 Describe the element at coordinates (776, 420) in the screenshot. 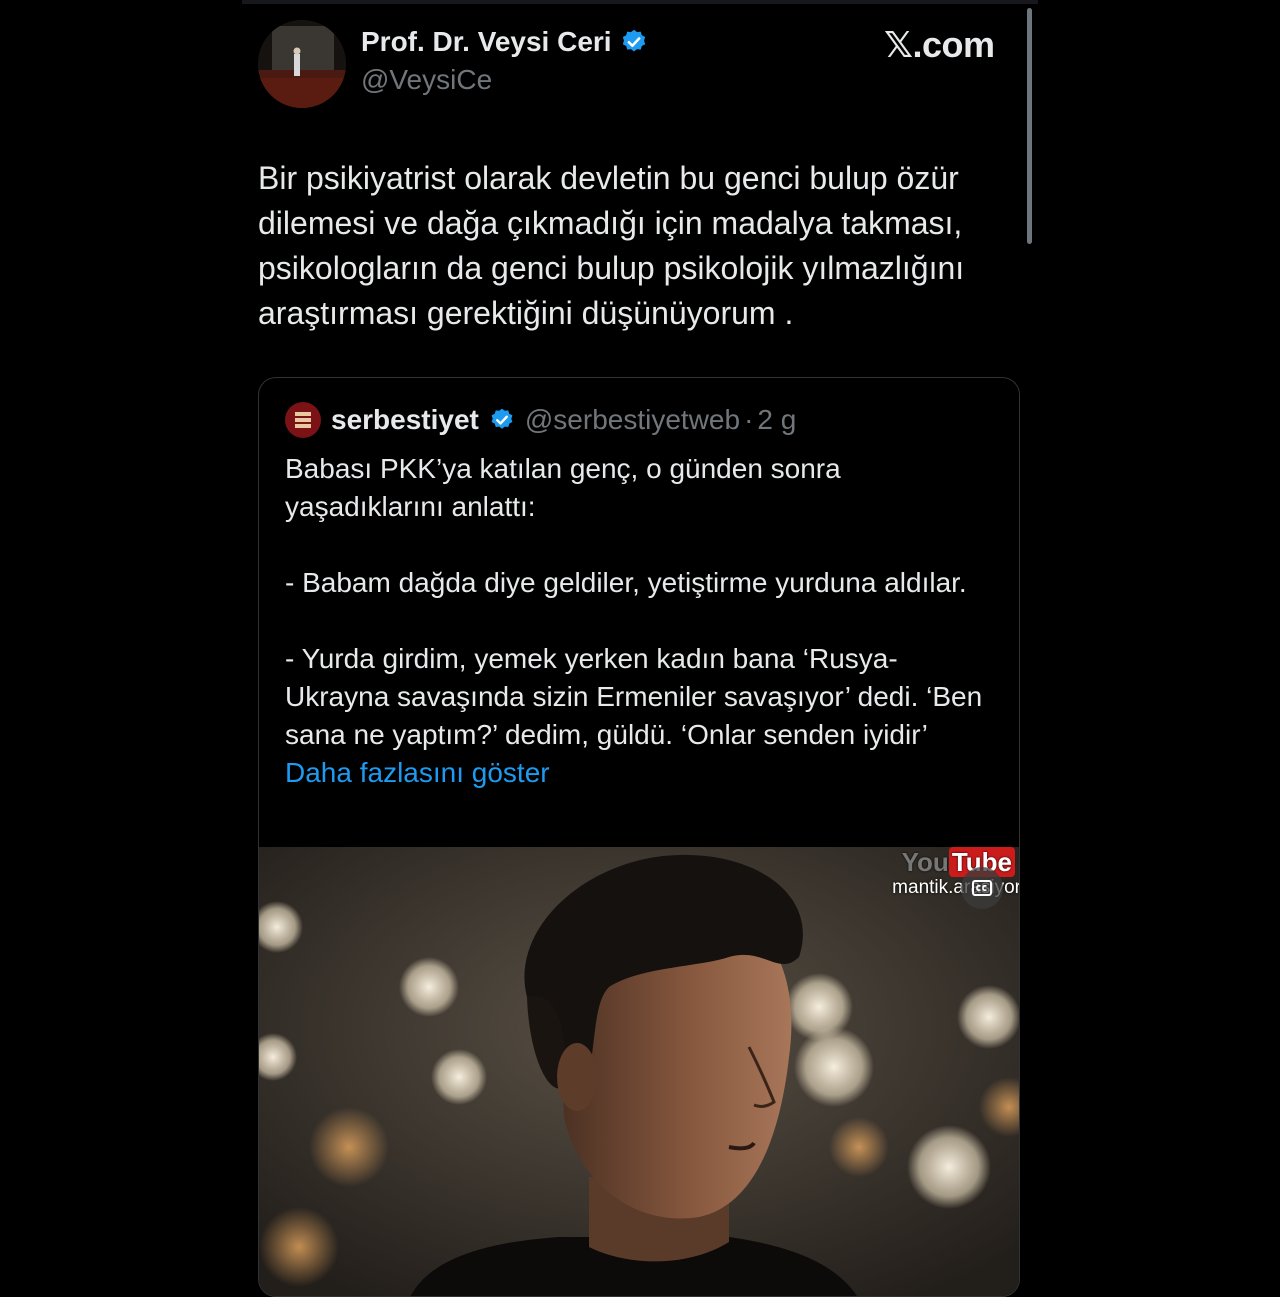

I see `quoted-timestamp: 2 g` at that location.